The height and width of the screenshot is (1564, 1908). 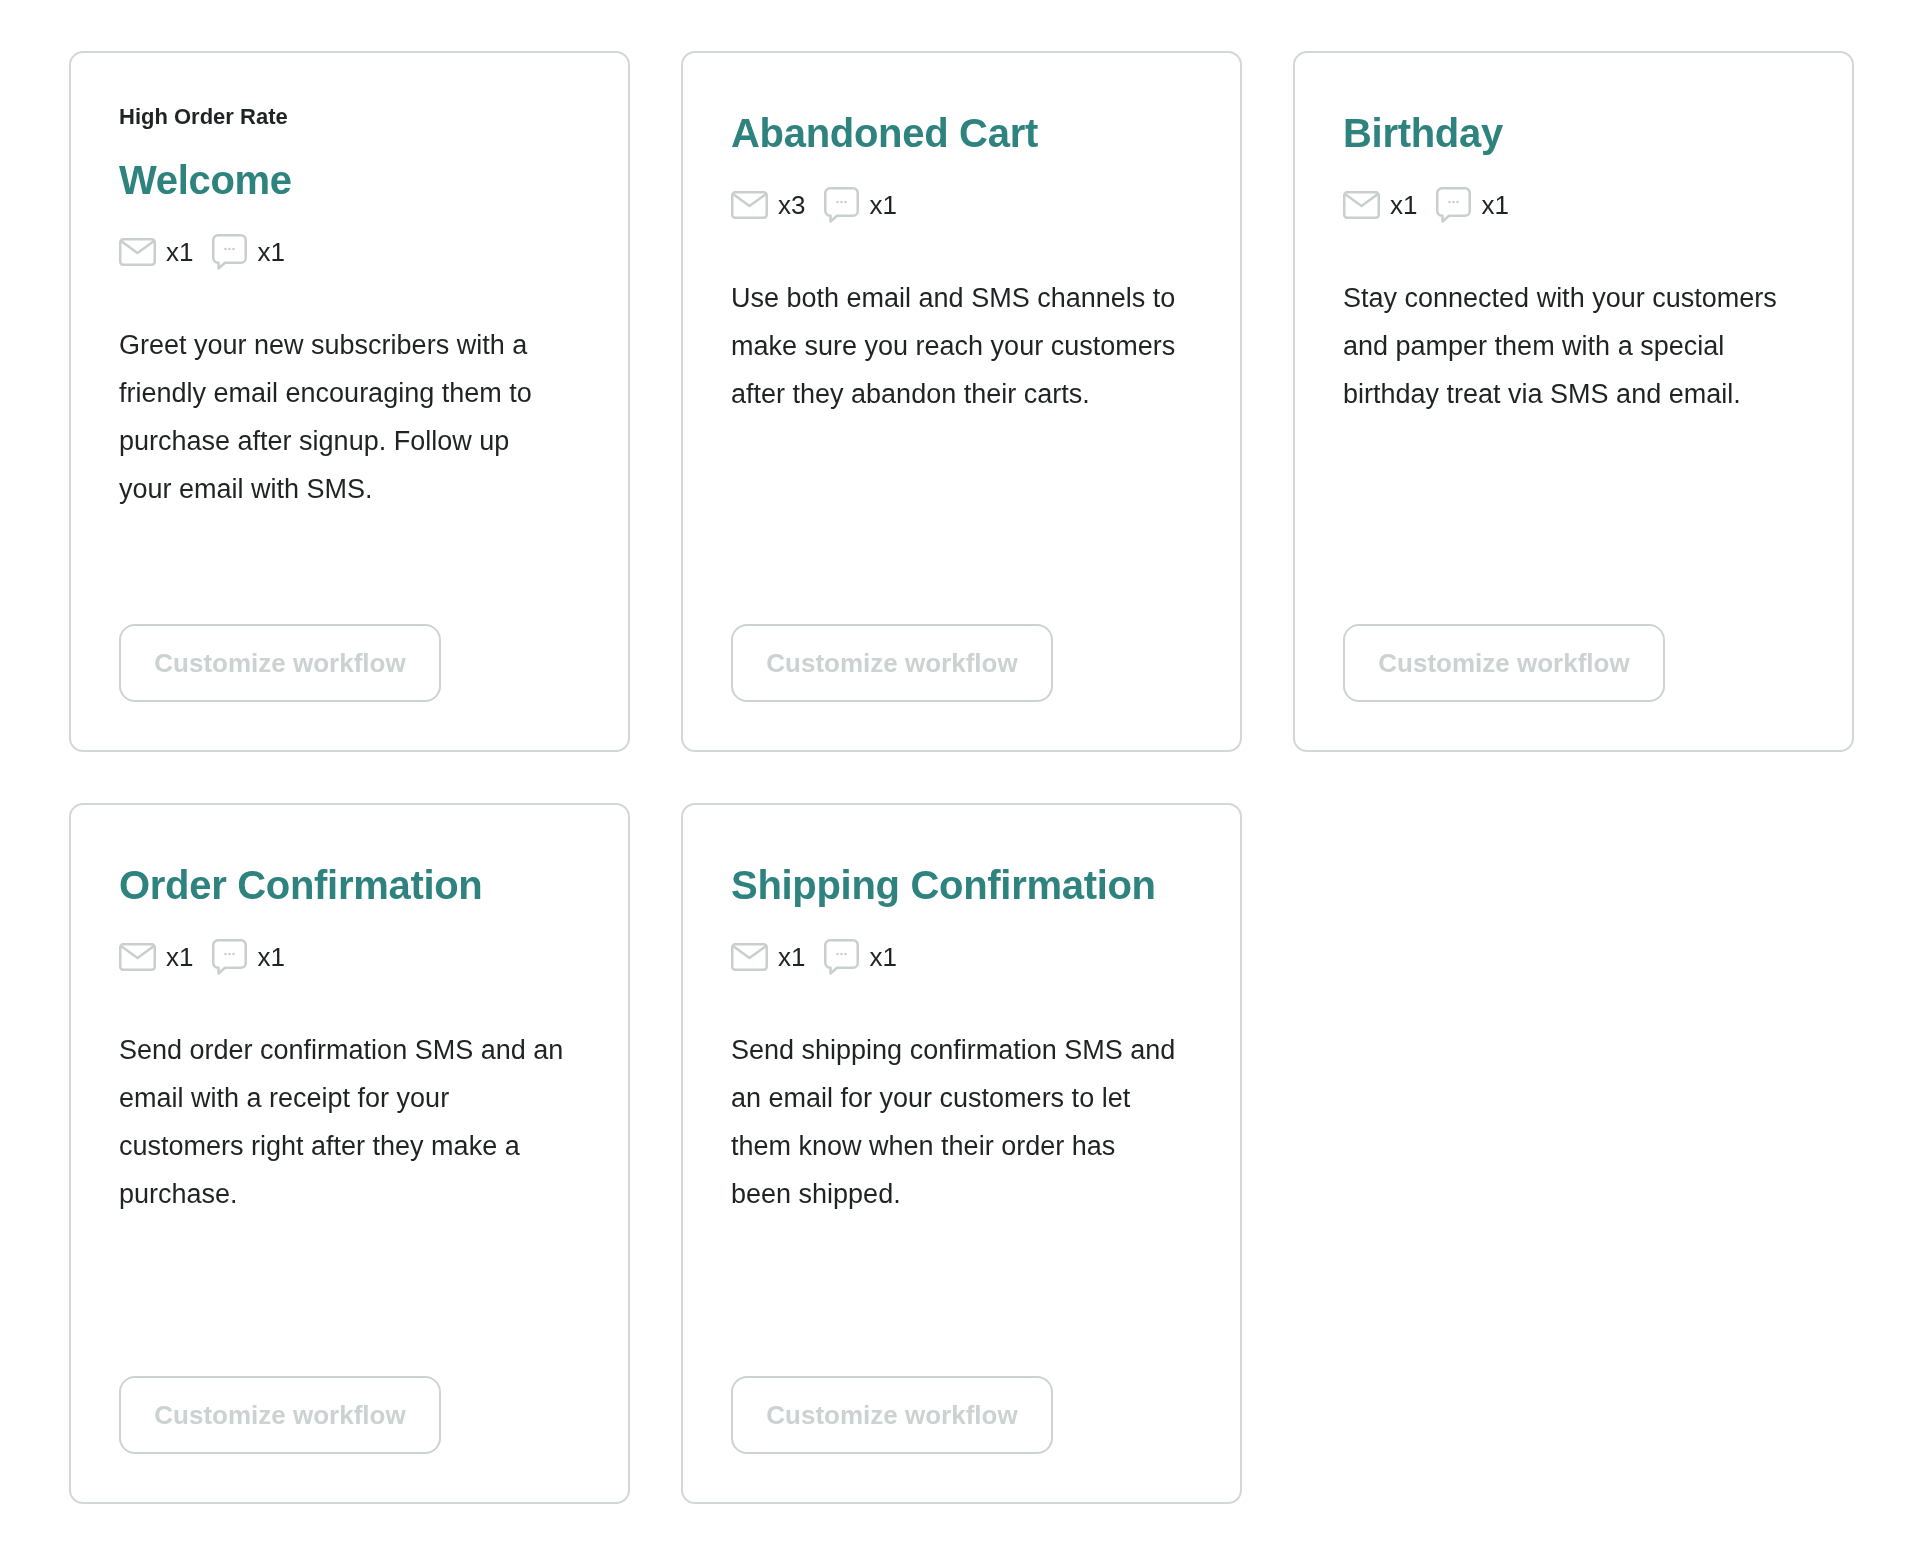 I want to click on card-description: Stay connected with your customers and pamper them with a special birthday treat via SMS and email., so click(x=1560, y=346).